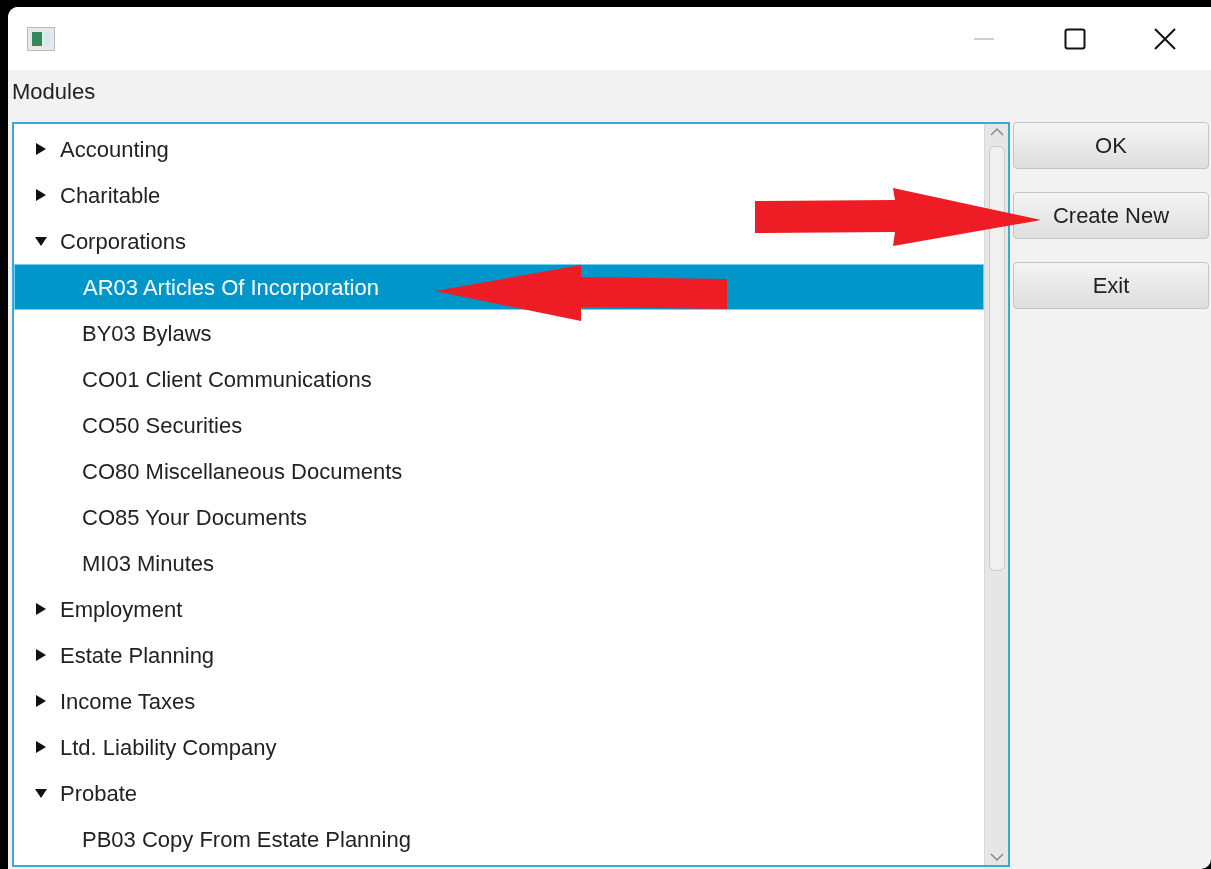 The height and width of the screenshot is (869, 1211). Describe the element at coordinates (1111, 285) in the screenshot. I see `dialog-button: Exit` at that location.